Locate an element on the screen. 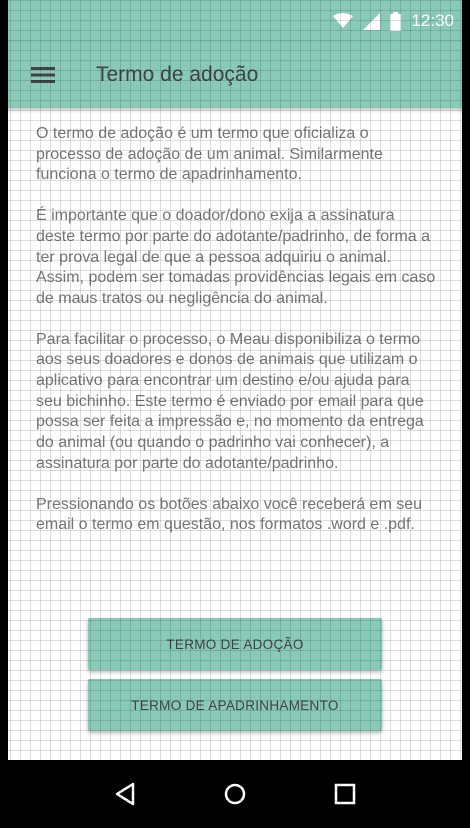 The width and height of the screenshot is (470, 828). wifi-icon is located at coordinates (343, 21).